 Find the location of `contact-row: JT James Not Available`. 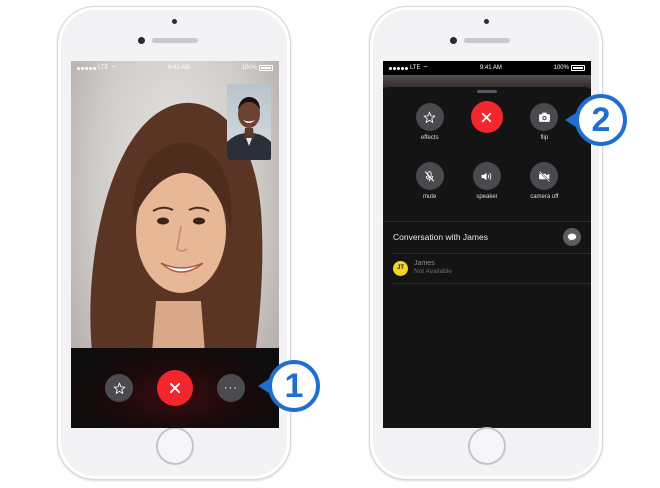

contact-row: JT James Not Available is located at coordinates (487, 268).